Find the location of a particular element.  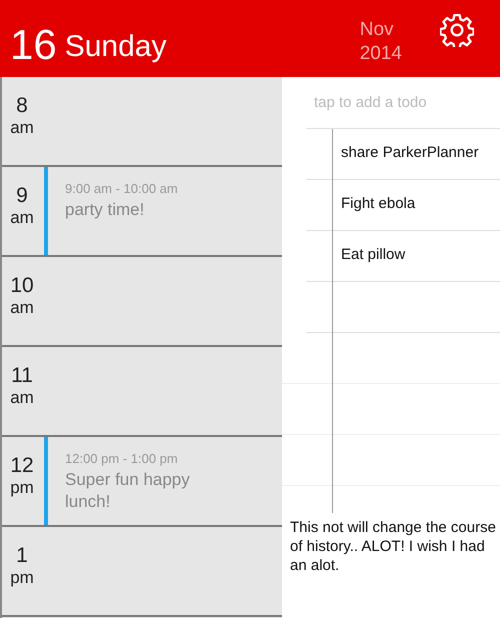

todo-item: Eat pillow is located at coordinates (373, 254).